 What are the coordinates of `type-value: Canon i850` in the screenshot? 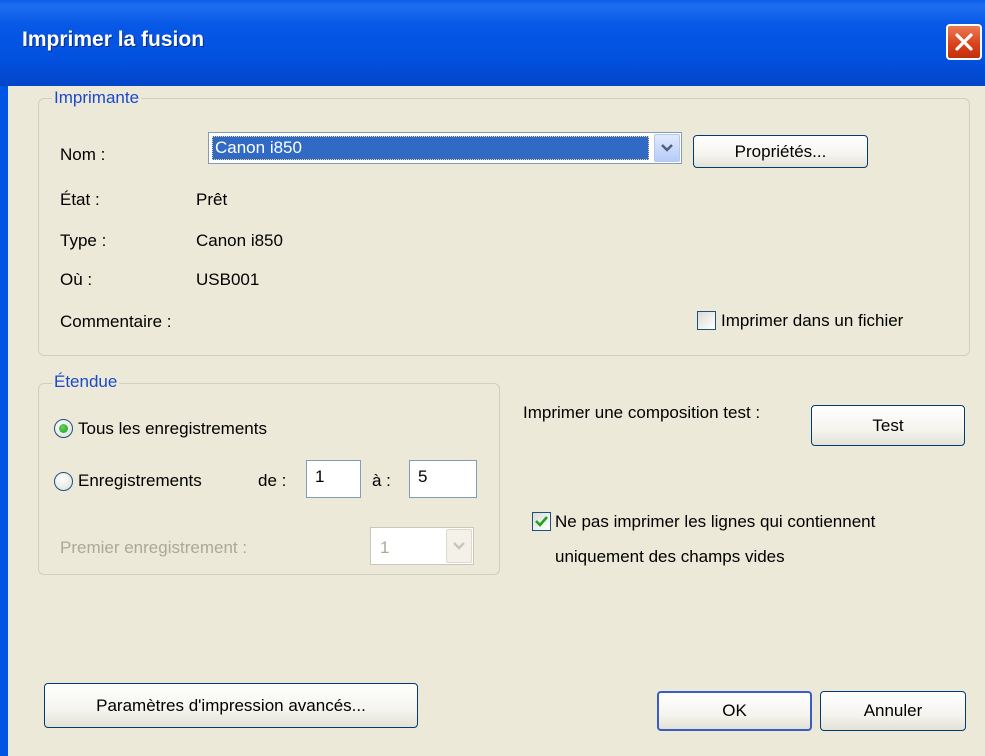 It's located at (239, 240).